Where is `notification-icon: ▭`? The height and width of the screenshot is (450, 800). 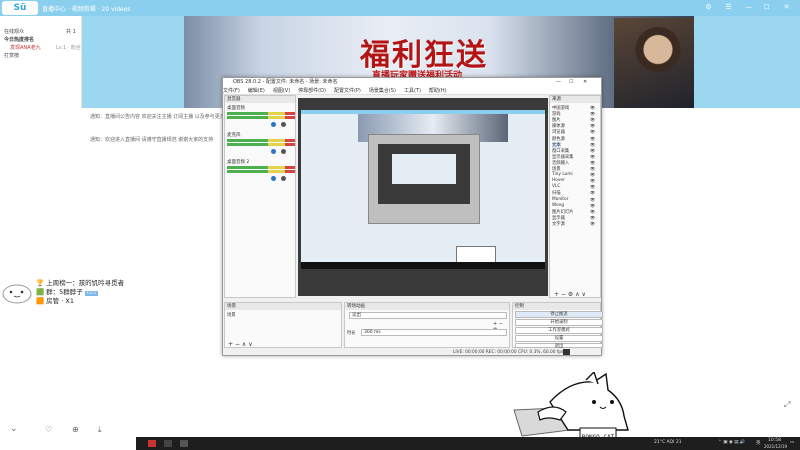 notification-icon: ▭ is located at coordinates (792, 442).